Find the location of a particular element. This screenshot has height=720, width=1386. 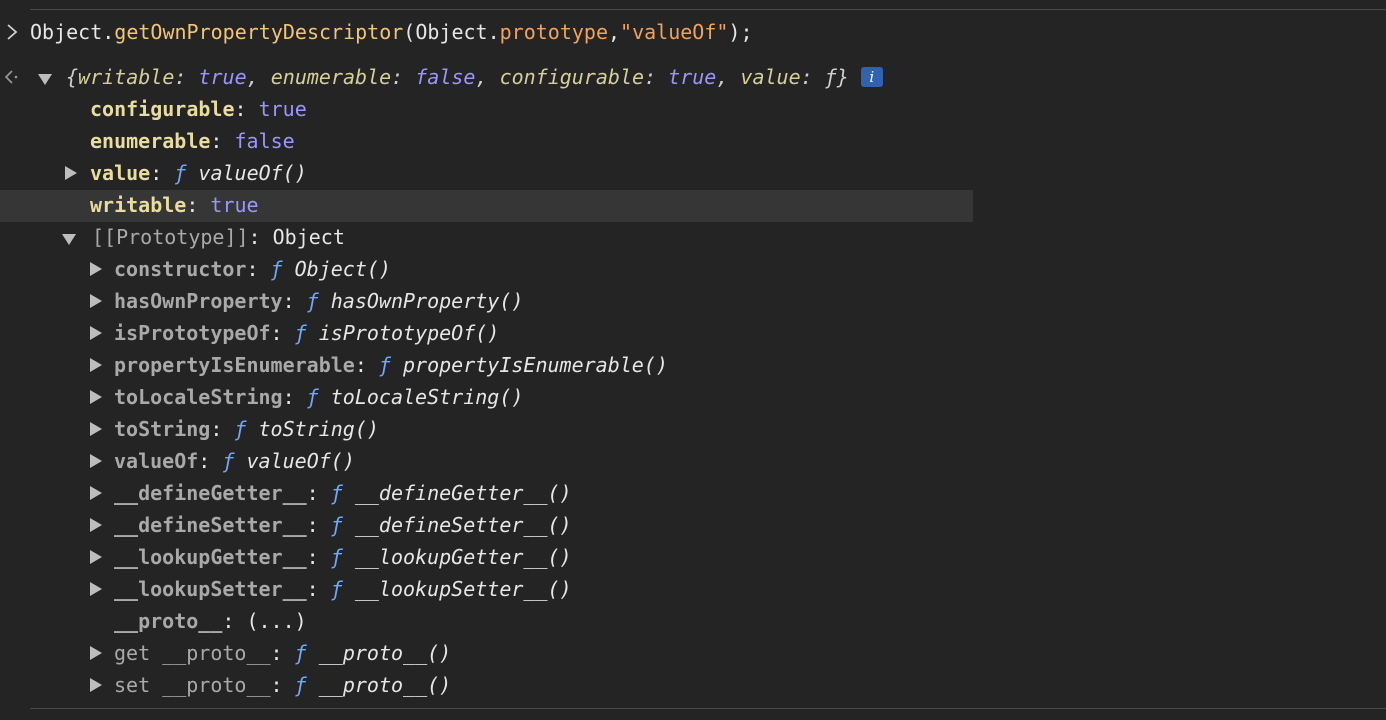

function-name: propertyIsEnumerable() is located at coordinates (535, 365).